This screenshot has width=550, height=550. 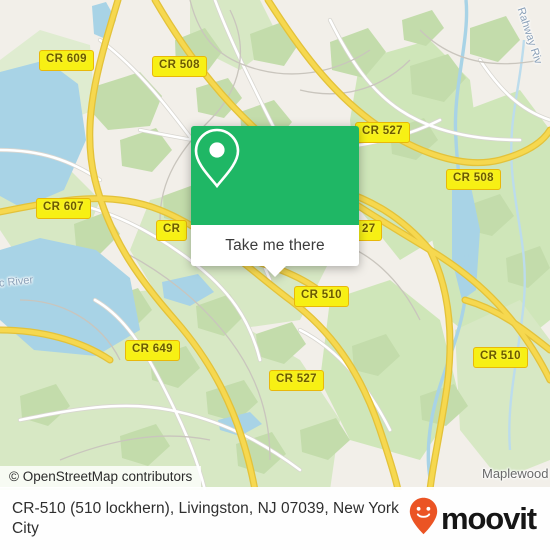 I want to click on road-shield: CR 609, so click(x=66, y=60).